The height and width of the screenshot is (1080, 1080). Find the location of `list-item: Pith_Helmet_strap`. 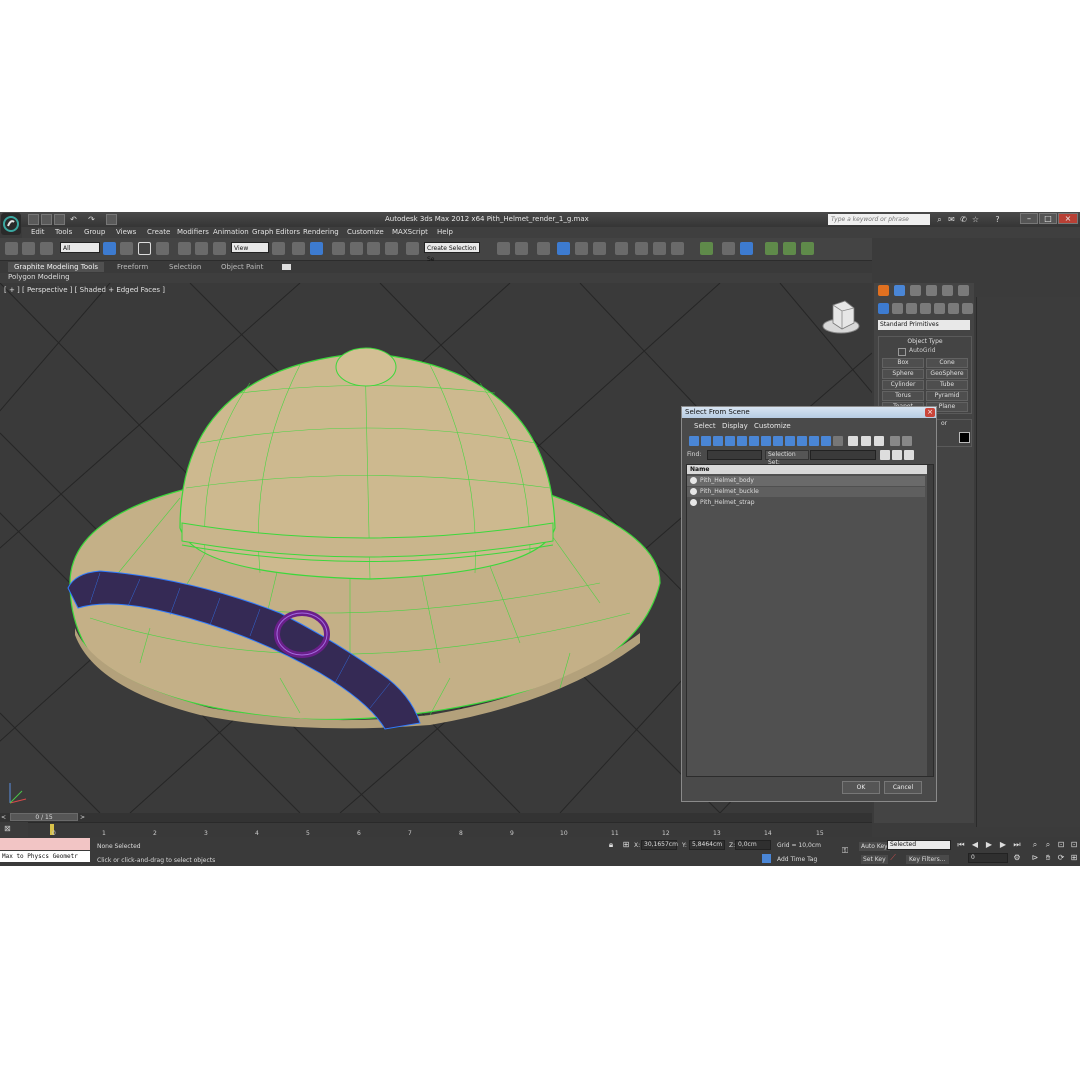

list-item: Pith_Helmet_strap is located at coordinates (806, 503).